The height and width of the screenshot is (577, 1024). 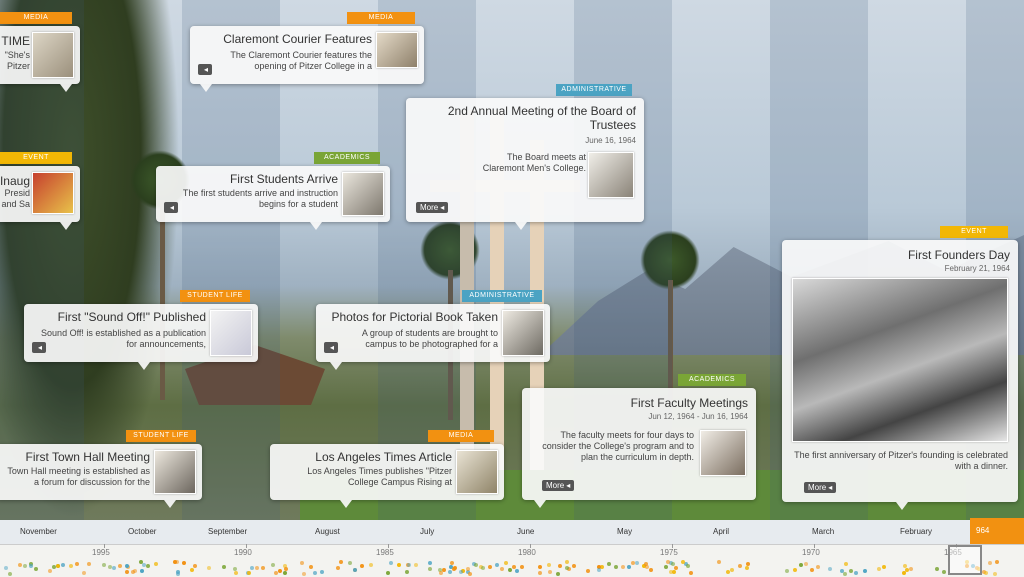 I want to click on month-label: June, so click(x=525, y=531).